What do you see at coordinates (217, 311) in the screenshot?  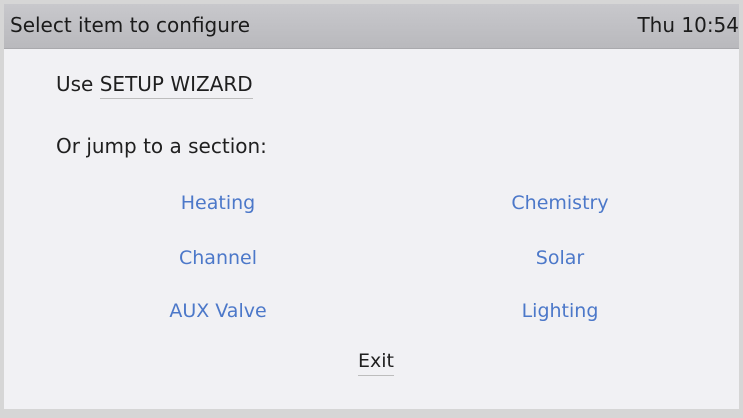 I see `section-aux-valve-link: AUX Valve` at bounding box center [217, 311].